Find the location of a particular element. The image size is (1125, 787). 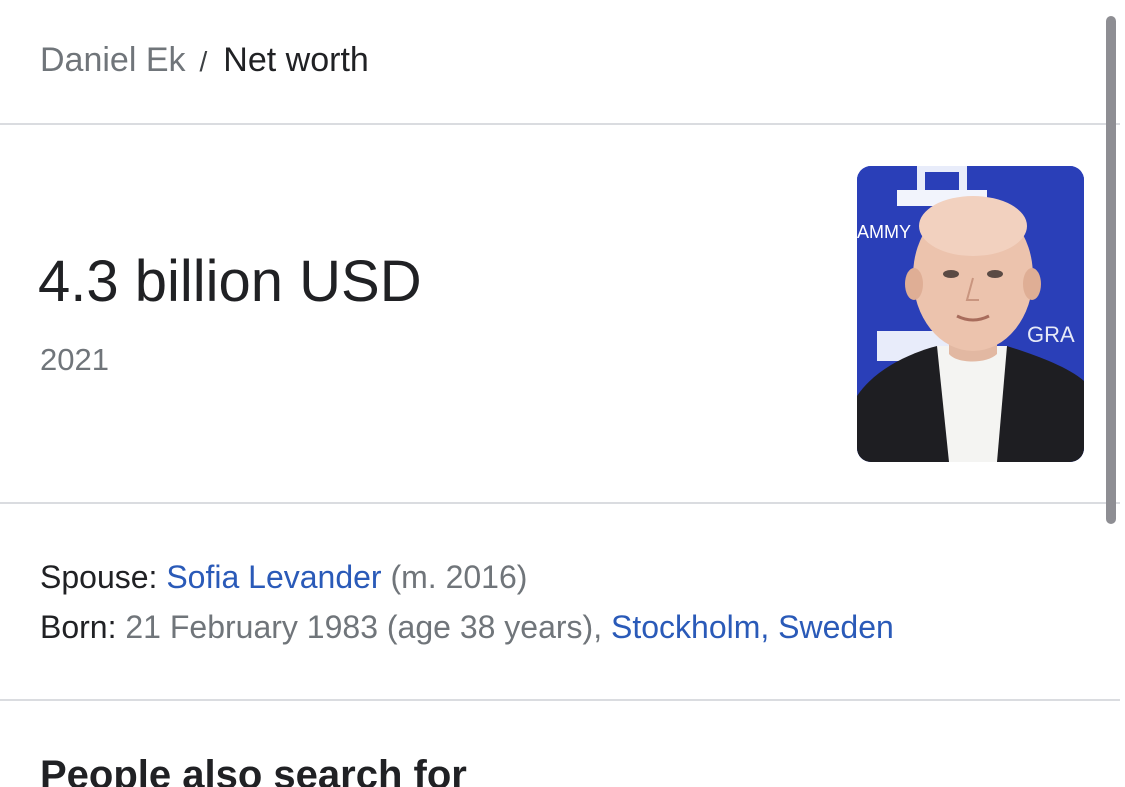

backdrop-text-right: GRA is located at coordinates (1051, 334).